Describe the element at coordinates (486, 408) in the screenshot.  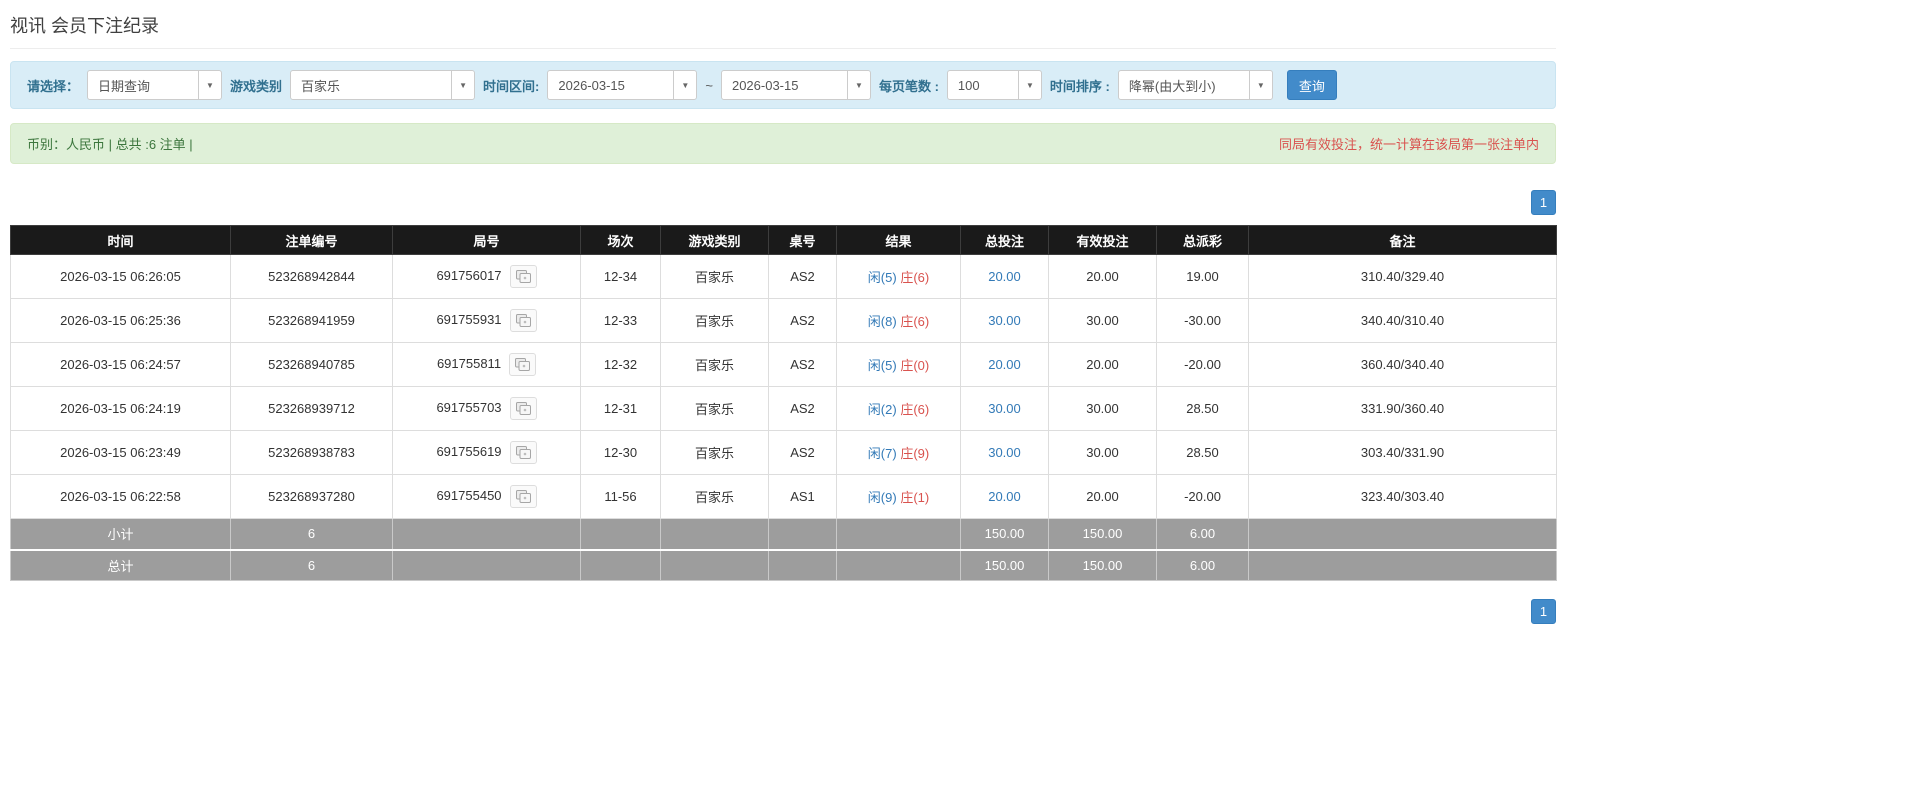
I see `cell-round: 691755703` at that location.